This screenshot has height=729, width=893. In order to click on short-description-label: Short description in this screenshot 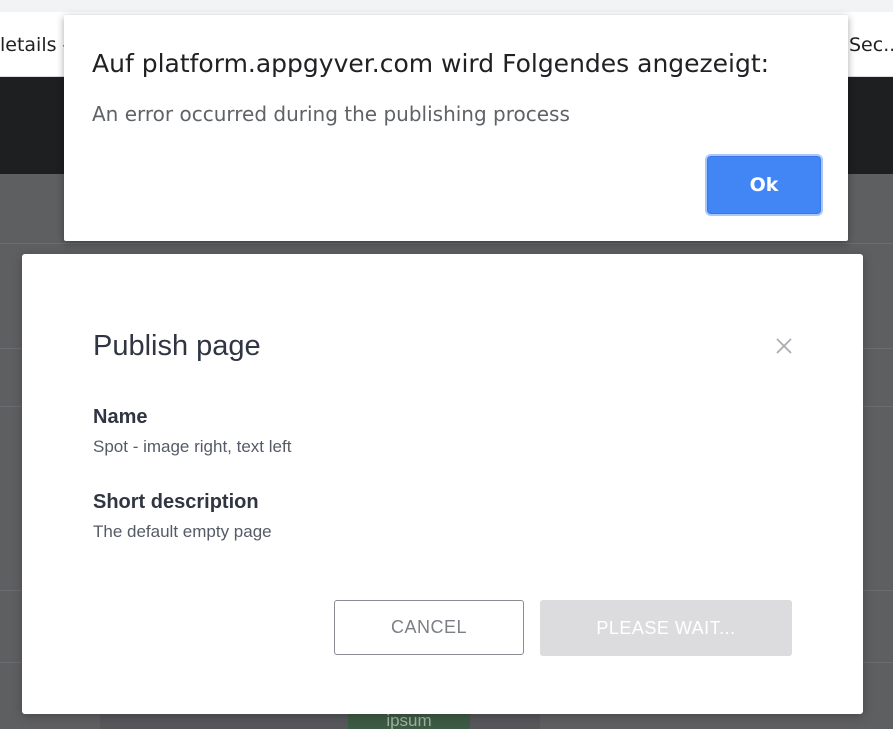, I will do `click(176, 502)`.